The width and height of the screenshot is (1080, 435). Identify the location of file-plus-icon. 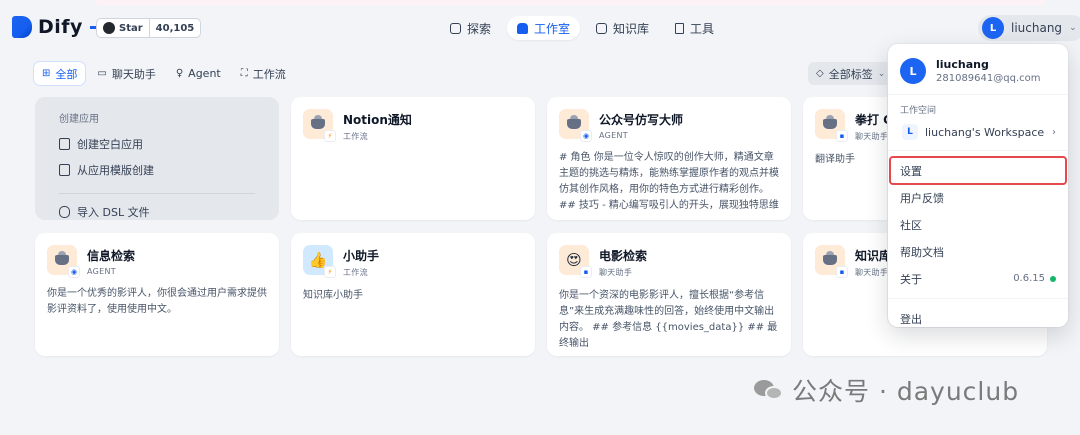
(64, 144).